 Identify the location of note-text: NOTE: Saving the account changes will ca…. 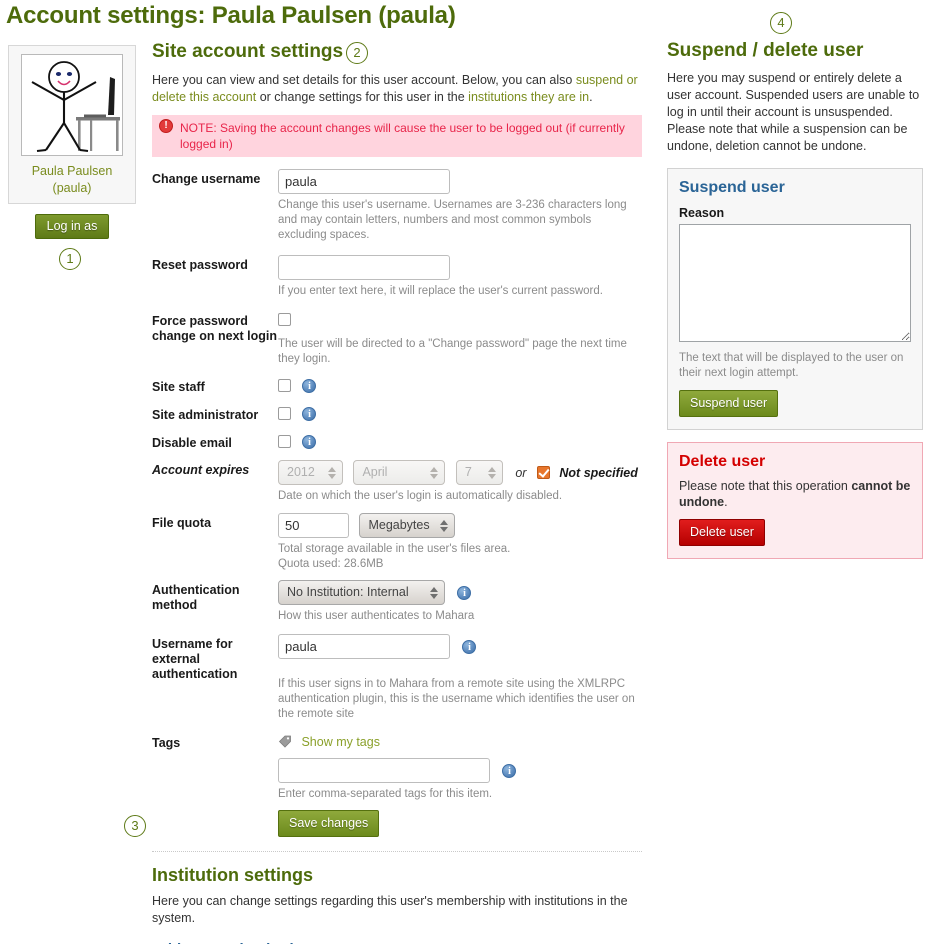
(402, 136).